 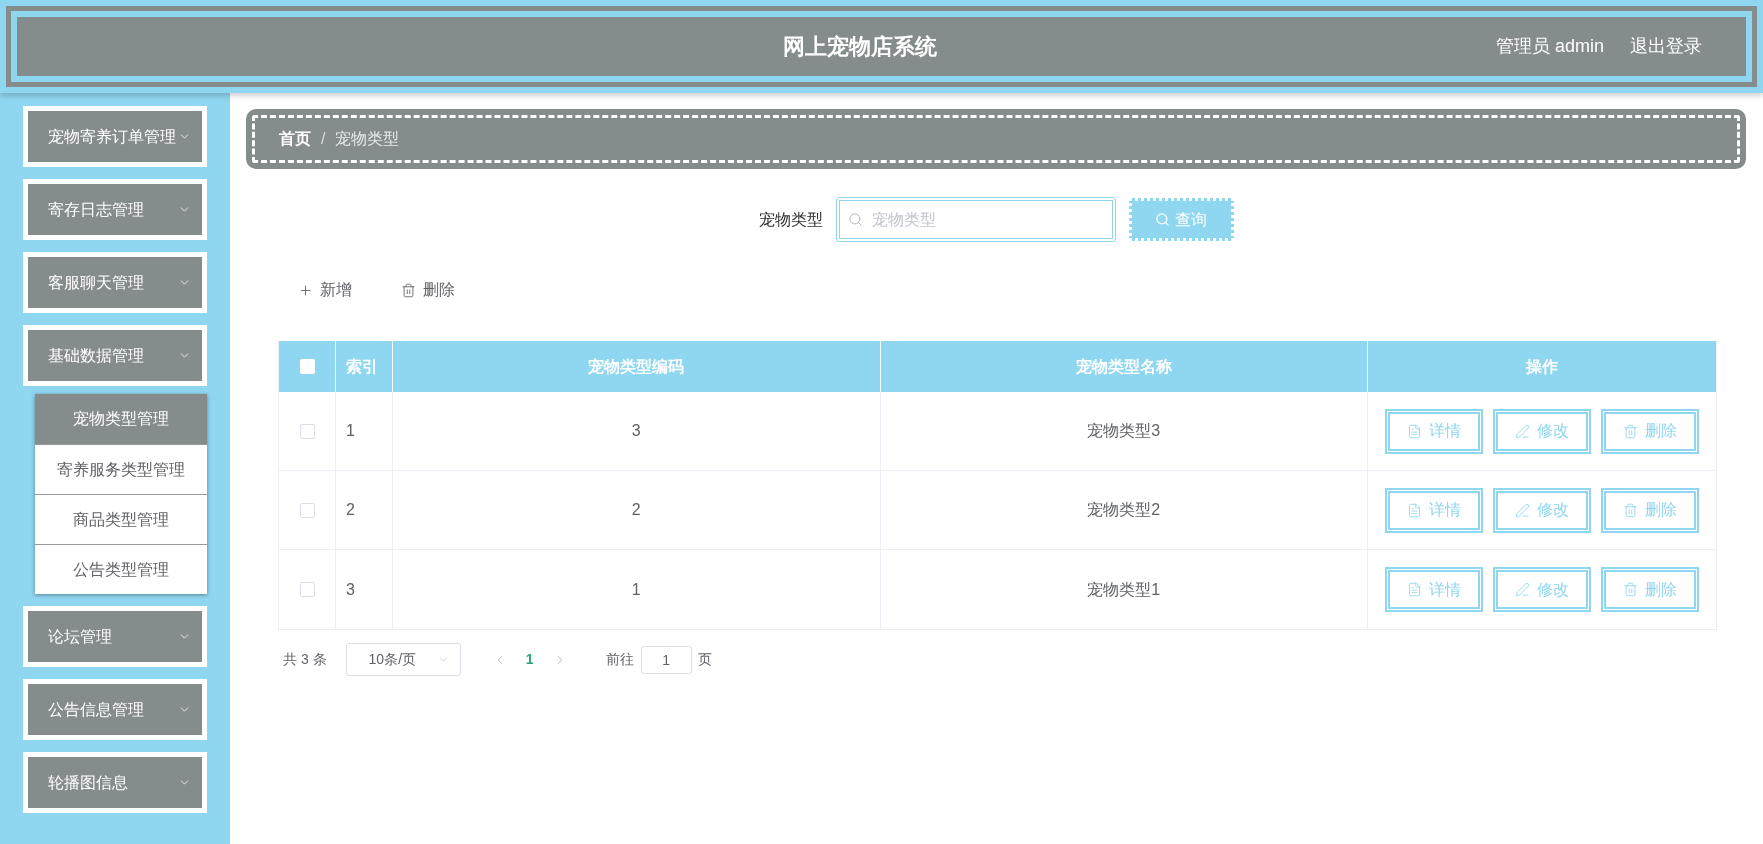 What do you see at coordinates (305, 290) in the screenshot?
I see `plus-icon` at bounding box center [305, 290].